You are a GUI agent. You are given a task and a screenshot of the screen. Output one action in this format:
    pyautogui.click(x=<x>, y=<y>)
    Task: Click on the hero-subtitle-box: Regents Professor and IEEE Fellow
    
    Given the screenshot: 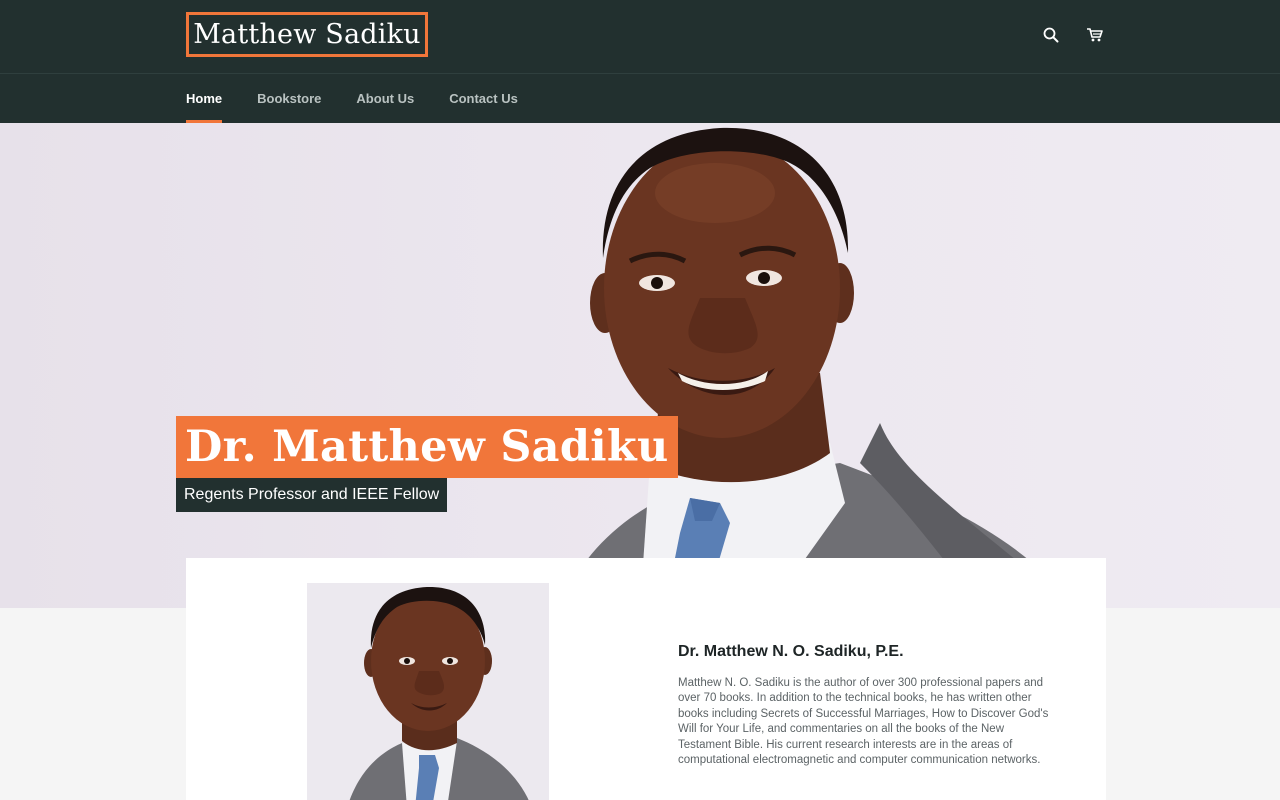 What is the action you would take?
    pyautogui.click(x=312, y=495)
    